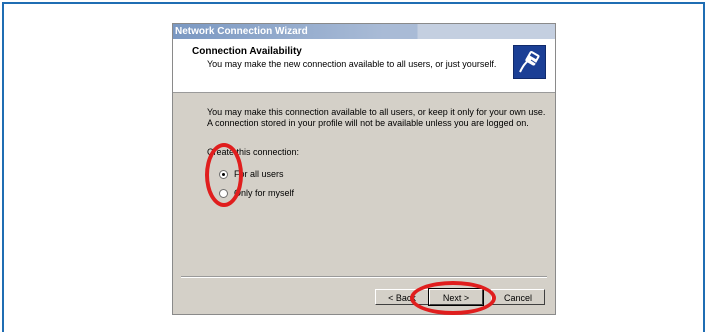  Describe the element at coordinates (402, 297) in the screenshot. I see `back-button: < Back` at that location.